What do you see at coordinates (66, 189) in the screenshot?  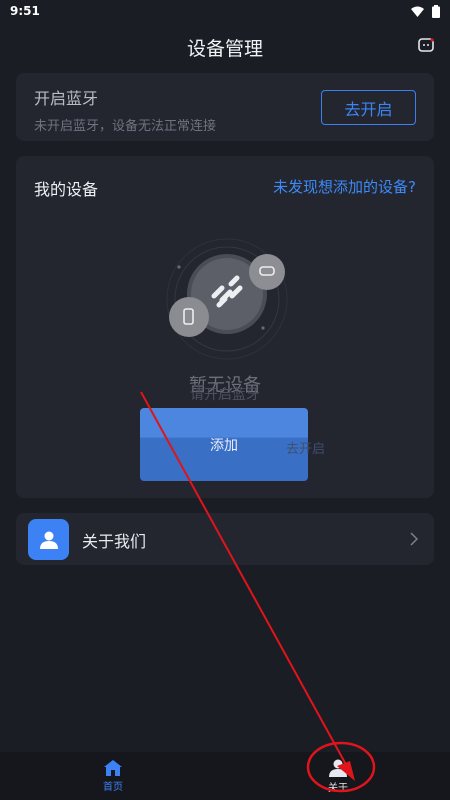 I see `my-devices-title: 我的设备` at bounding box center [66, 189].